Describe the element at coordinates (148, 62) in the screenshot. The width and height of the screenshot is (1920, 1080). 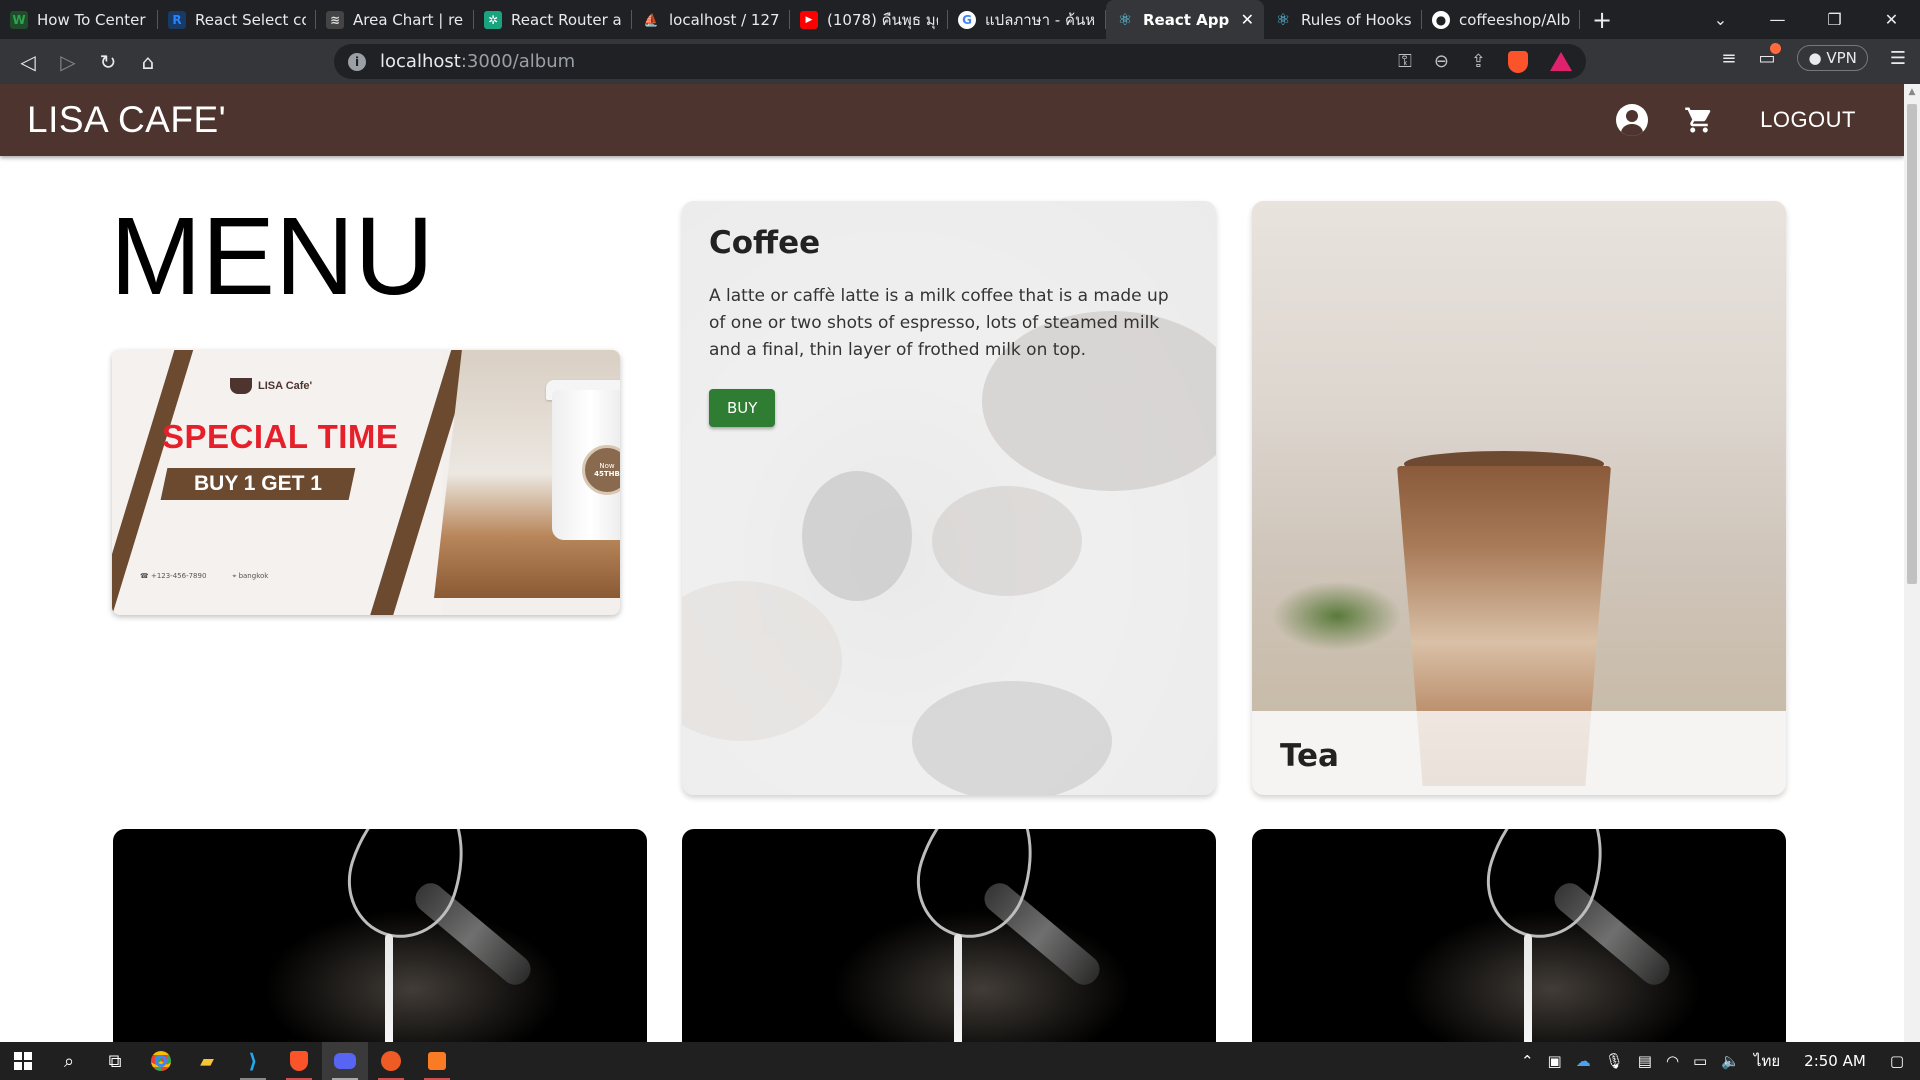
I see `home-icon: ⌂` at that location.